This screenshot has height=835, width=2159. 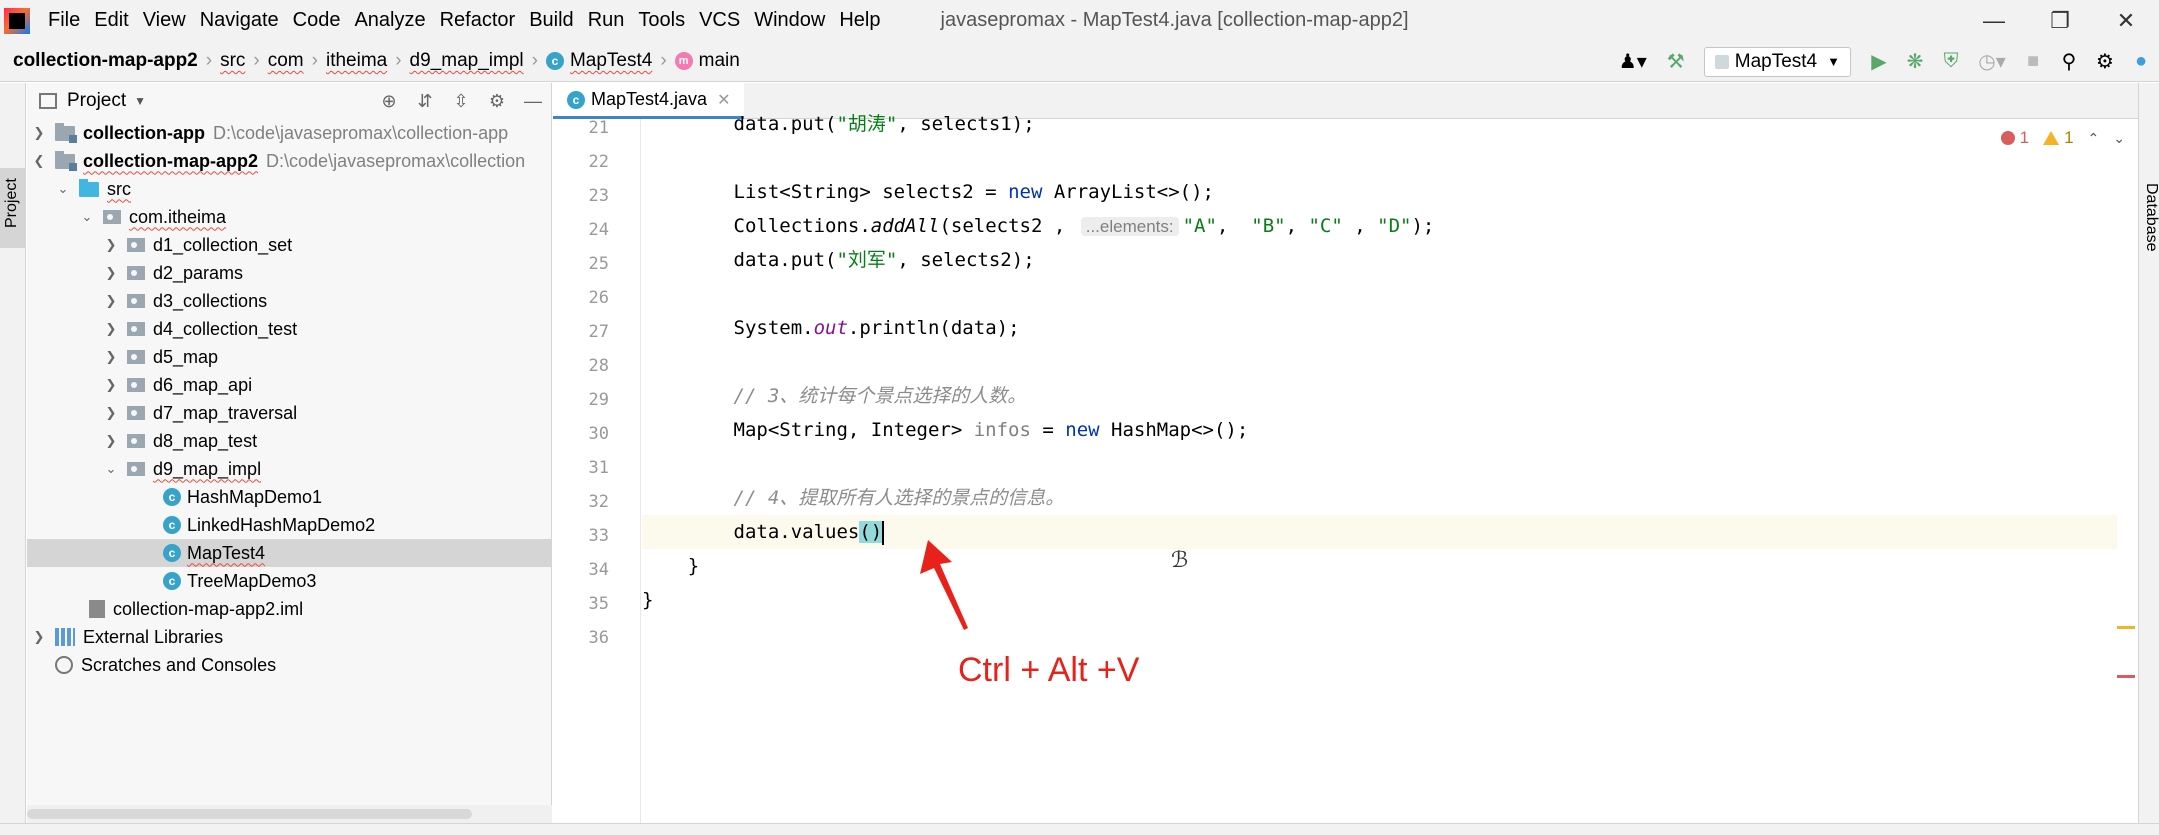 I want to click on menu-help: Help, so click(x=859, y=20).